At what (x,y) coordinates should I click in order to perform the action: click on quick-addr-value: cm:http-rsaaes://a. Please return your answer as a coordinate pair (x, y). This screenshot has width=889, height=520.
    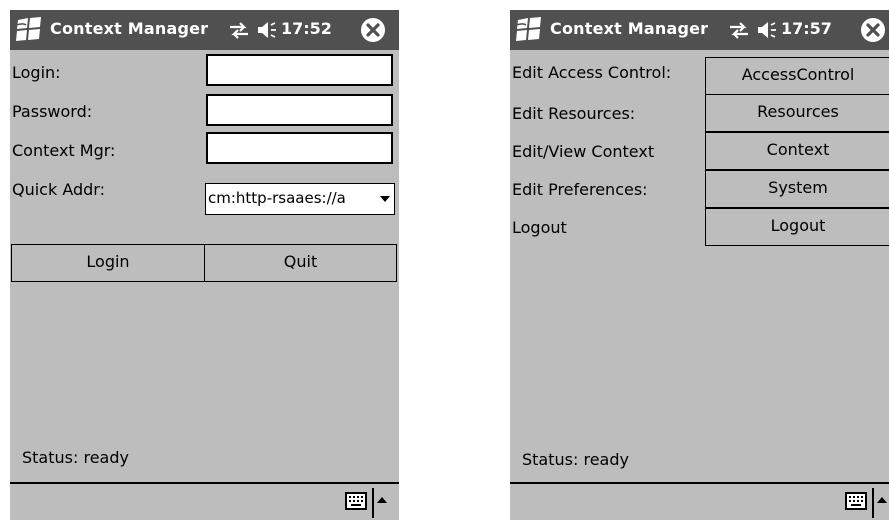
    Looking at the image, I should click on (277, 198).